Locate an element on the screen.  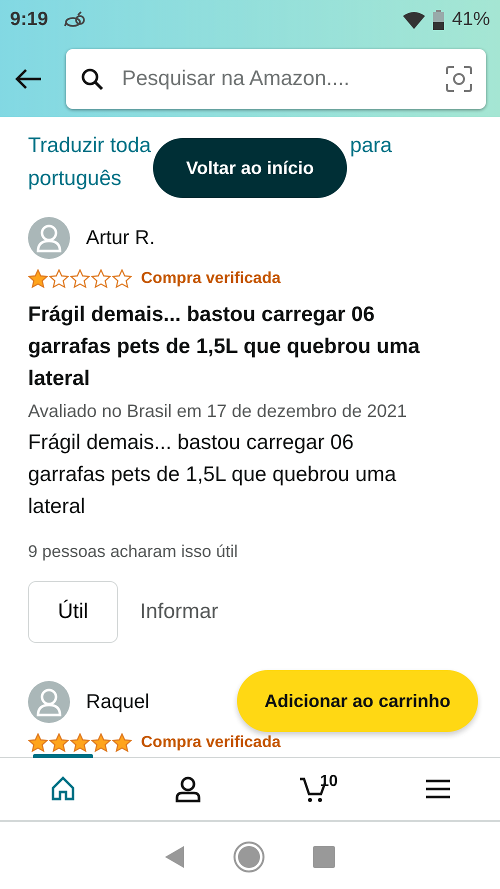
status-time: 9:19 is located at coordinates (29, 20).